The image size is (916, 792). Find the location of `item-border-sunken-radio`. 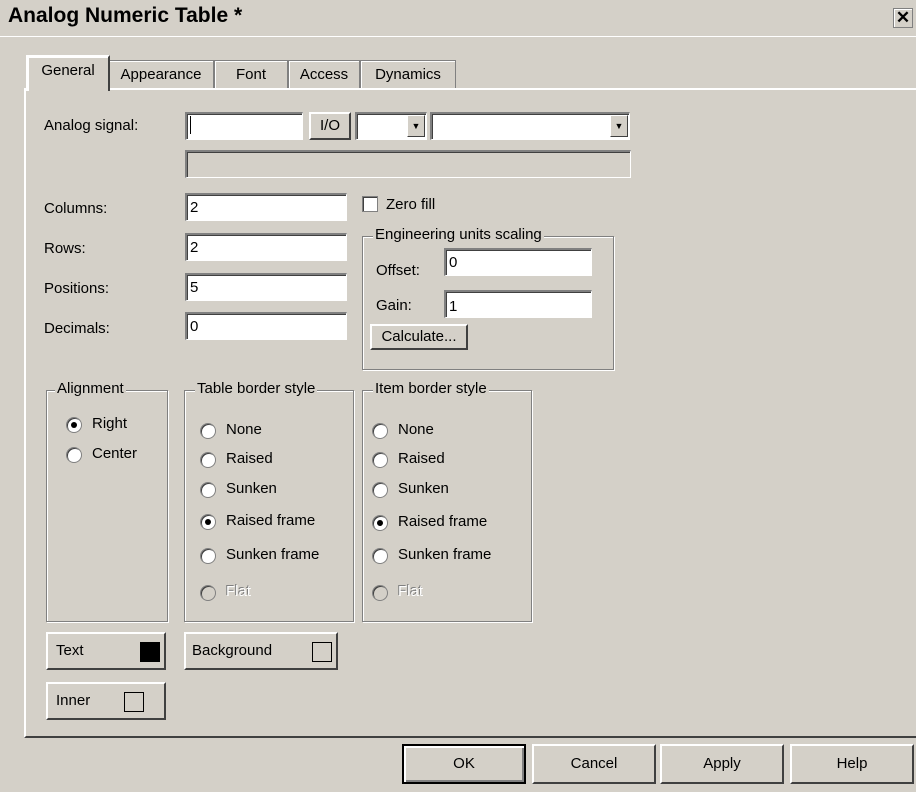

item-border-sunken-radio is located at coordinates (380, 490).